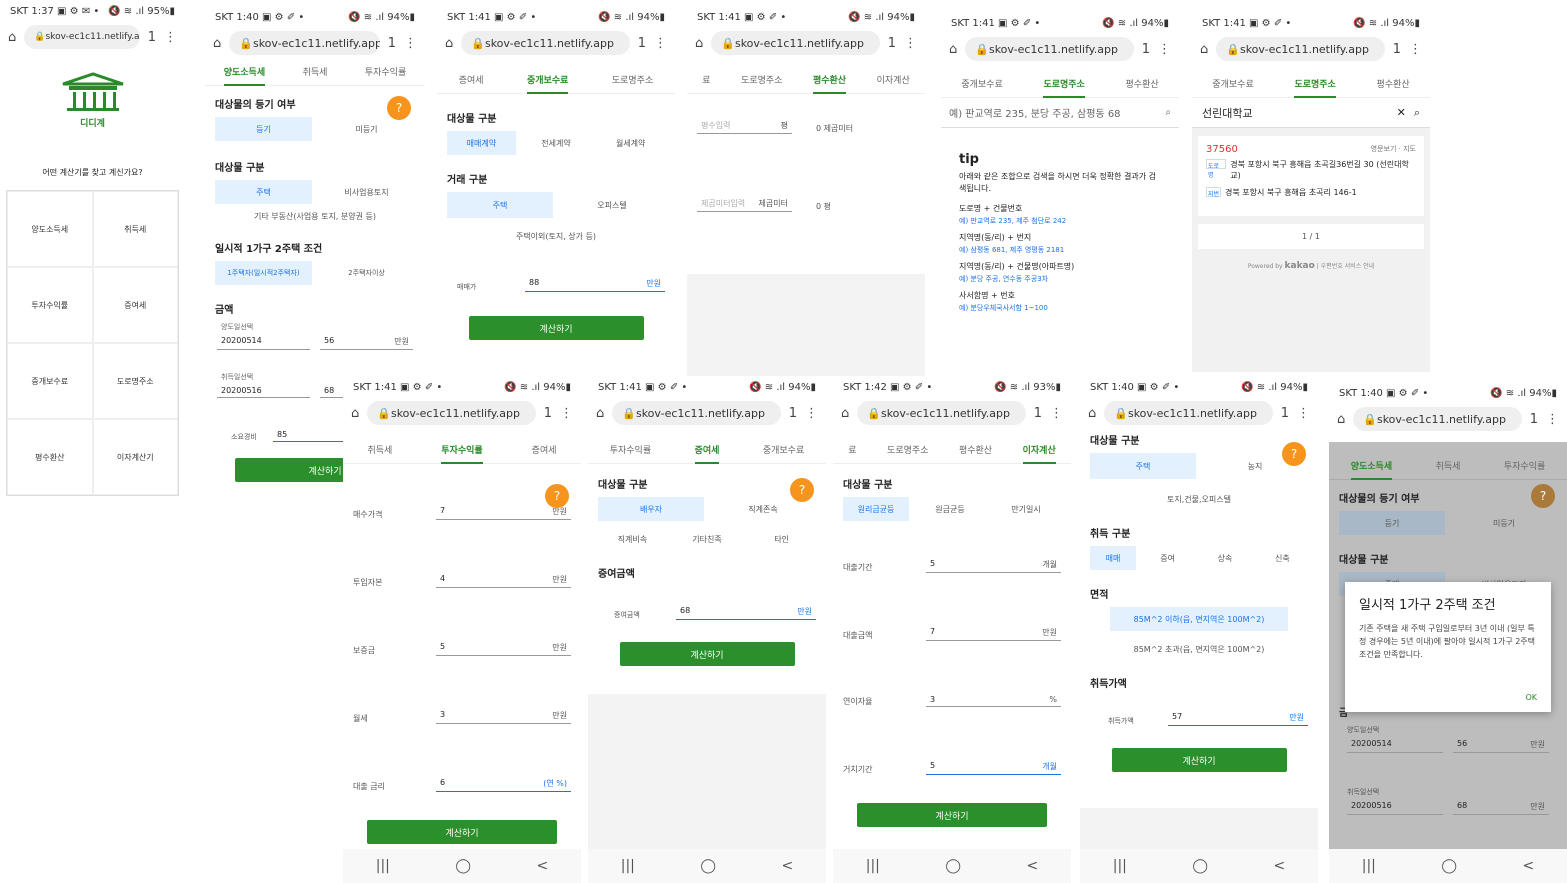  Describe the element at coordinates (135, 305) in the screenshot. I see `menu-item: 증여세` at that location.